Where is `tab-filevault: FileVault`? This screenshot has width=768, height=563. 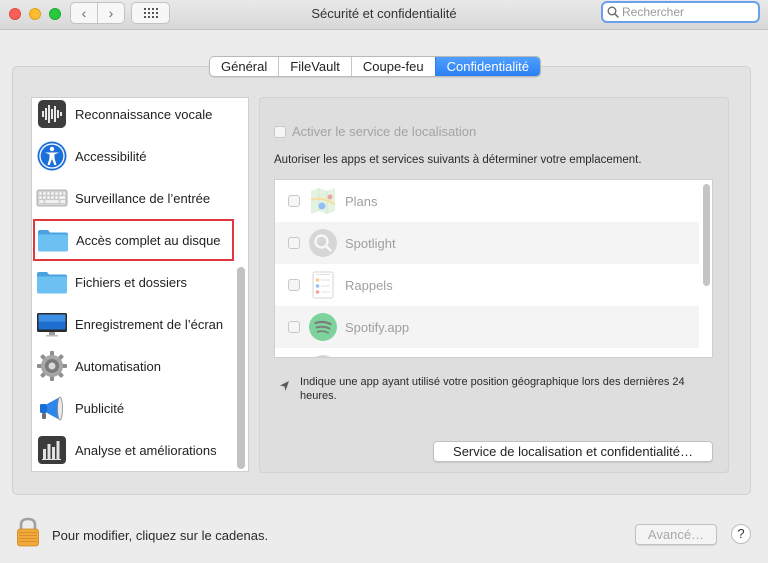 tab-filevault: FileVault is located at coordinates (314, 66).